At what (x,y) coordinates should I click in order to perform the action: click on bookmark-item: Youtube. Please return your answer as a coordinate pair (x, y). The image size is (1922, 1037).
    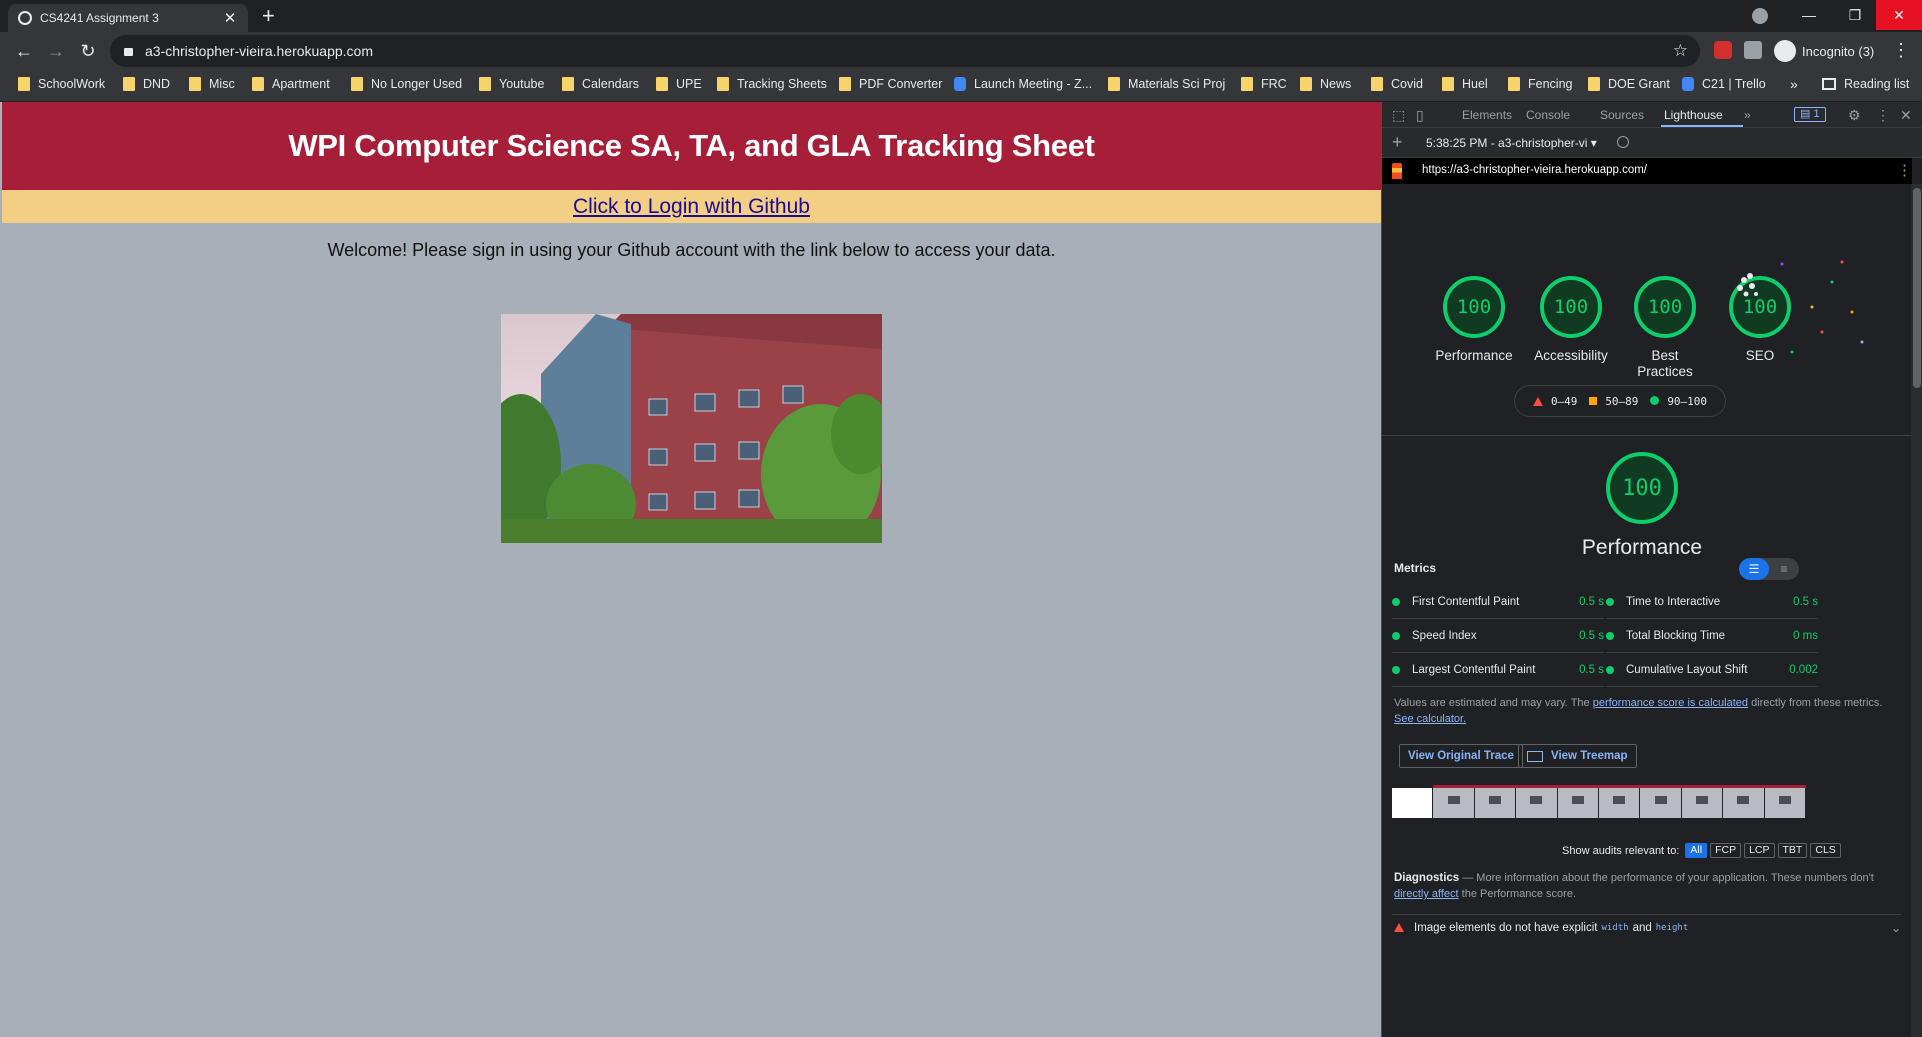
    Looking at the image, I should click on (511, 84).